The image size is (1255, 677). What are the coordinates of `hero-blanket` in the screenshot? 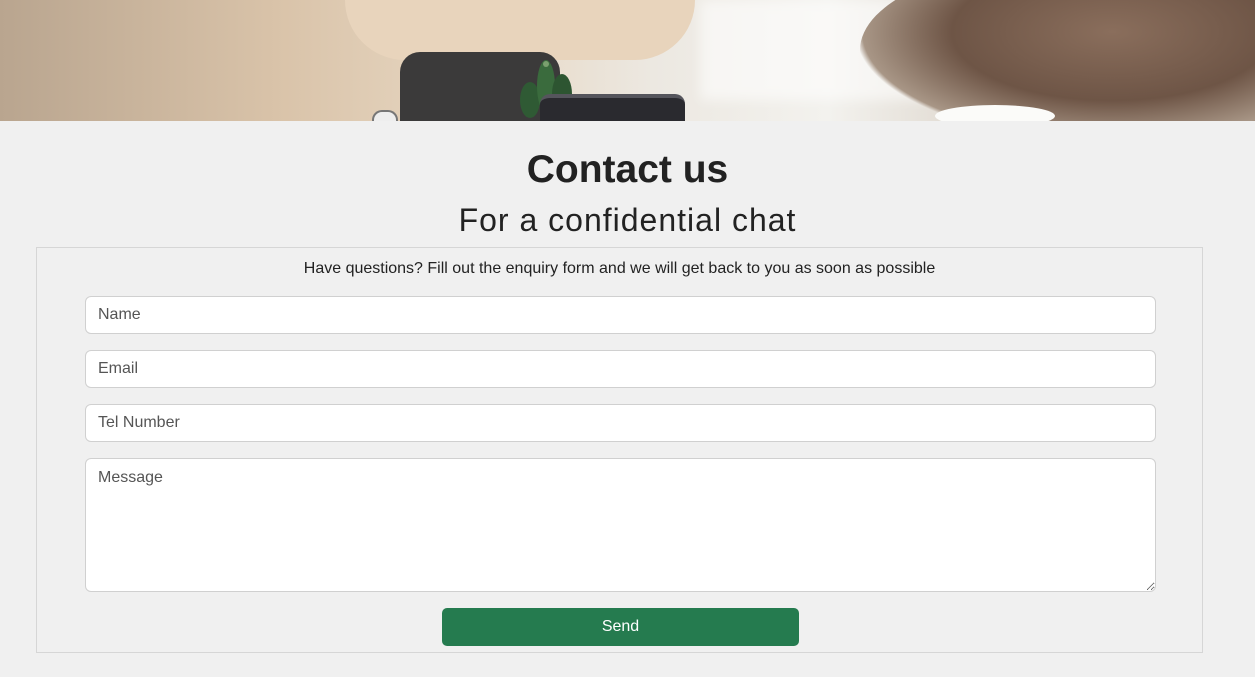 It's located at (1057, 60).